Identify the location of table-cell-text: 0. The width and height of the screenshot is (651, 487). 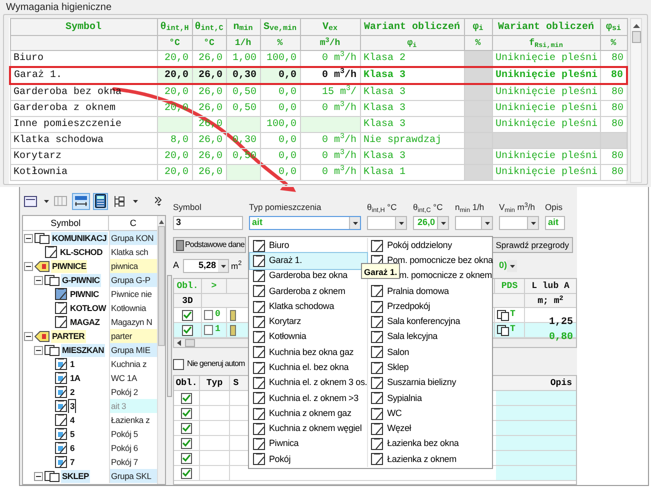
(217, 315).